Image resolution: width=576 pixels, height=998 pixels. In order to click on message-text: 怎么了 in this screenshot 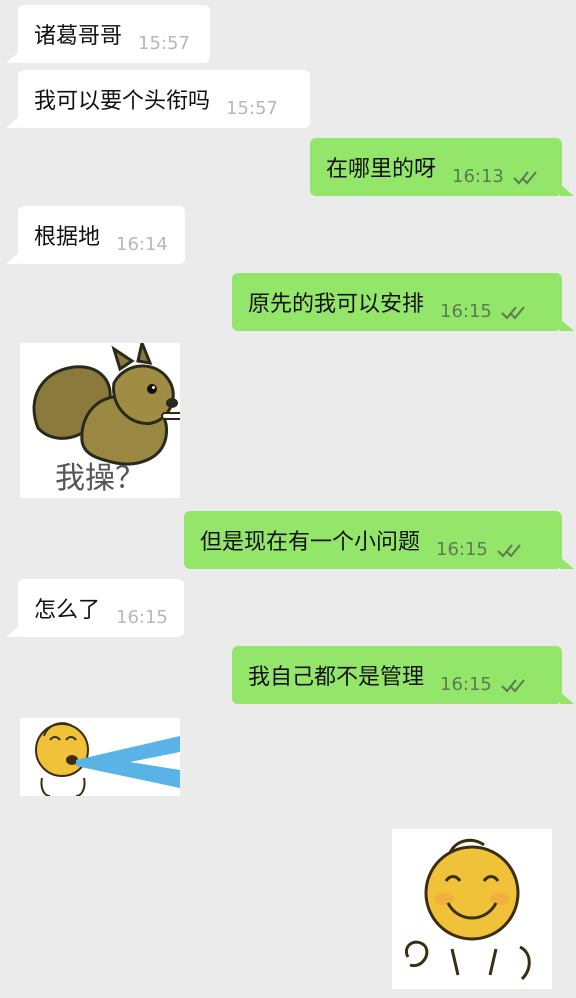, I will do `click(67, 610)`.